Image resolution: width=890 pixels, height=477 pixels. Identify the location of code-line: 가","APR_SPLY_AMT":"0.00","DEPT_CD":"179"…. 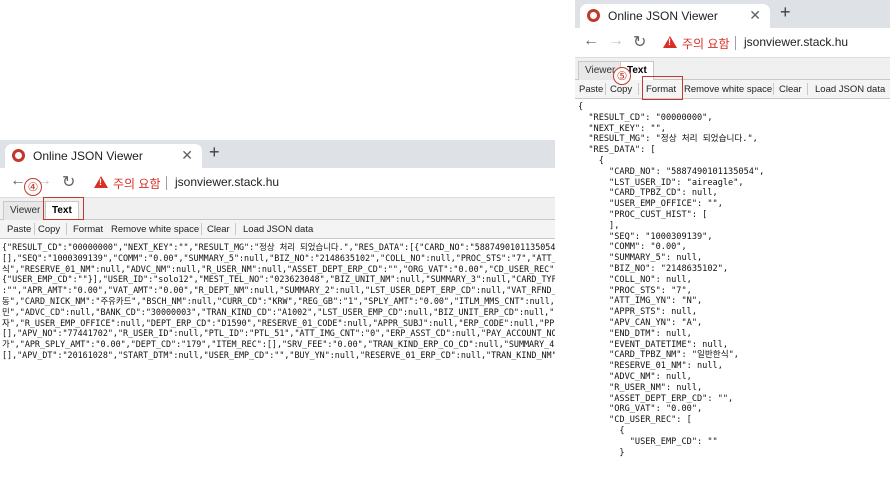
(278, 344).